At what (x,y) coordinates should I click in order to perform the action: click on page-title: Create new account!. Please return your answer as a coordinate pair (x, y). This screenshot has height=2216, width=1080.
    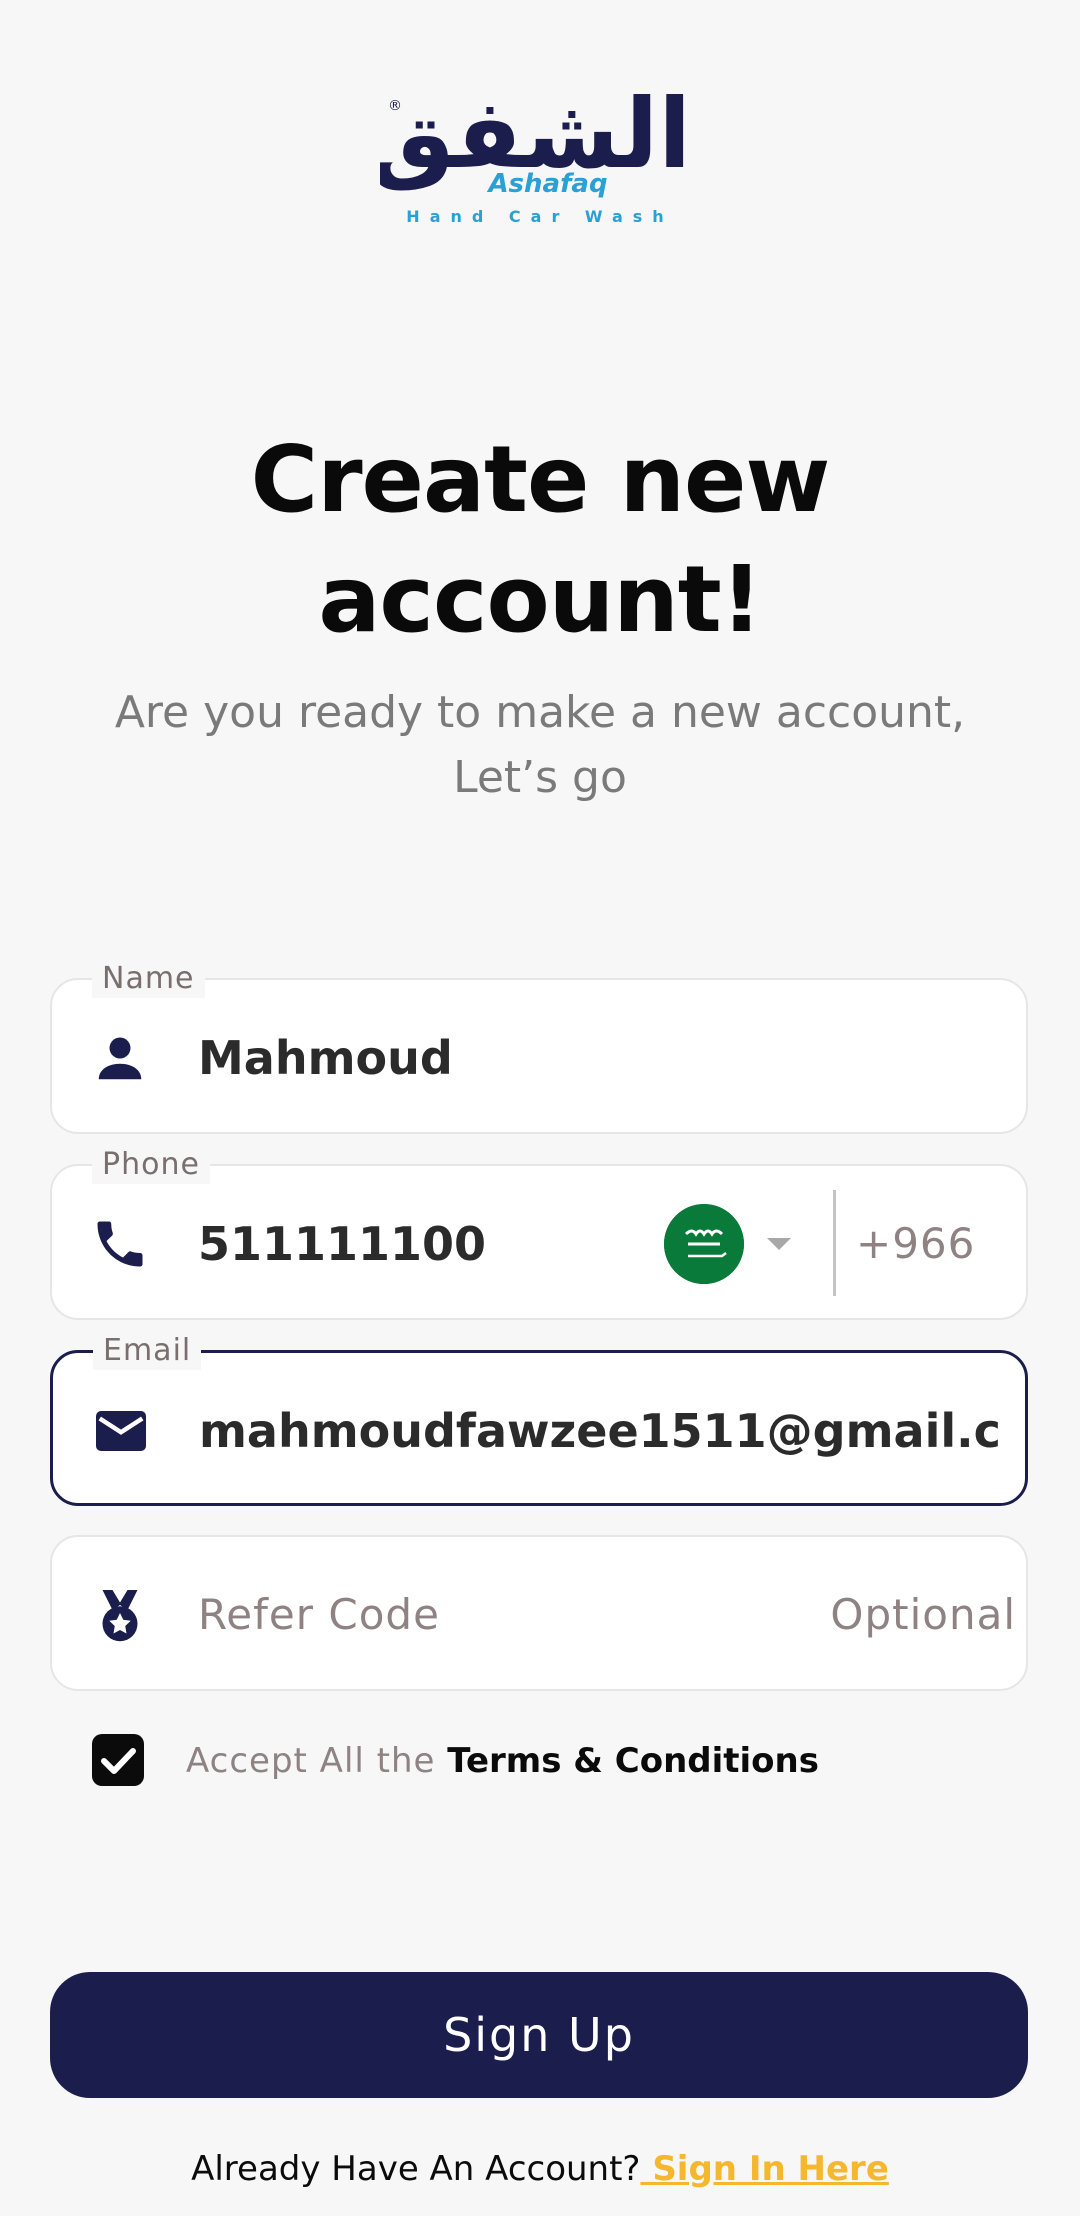
    Looking at the image, I should click on (540, 540).